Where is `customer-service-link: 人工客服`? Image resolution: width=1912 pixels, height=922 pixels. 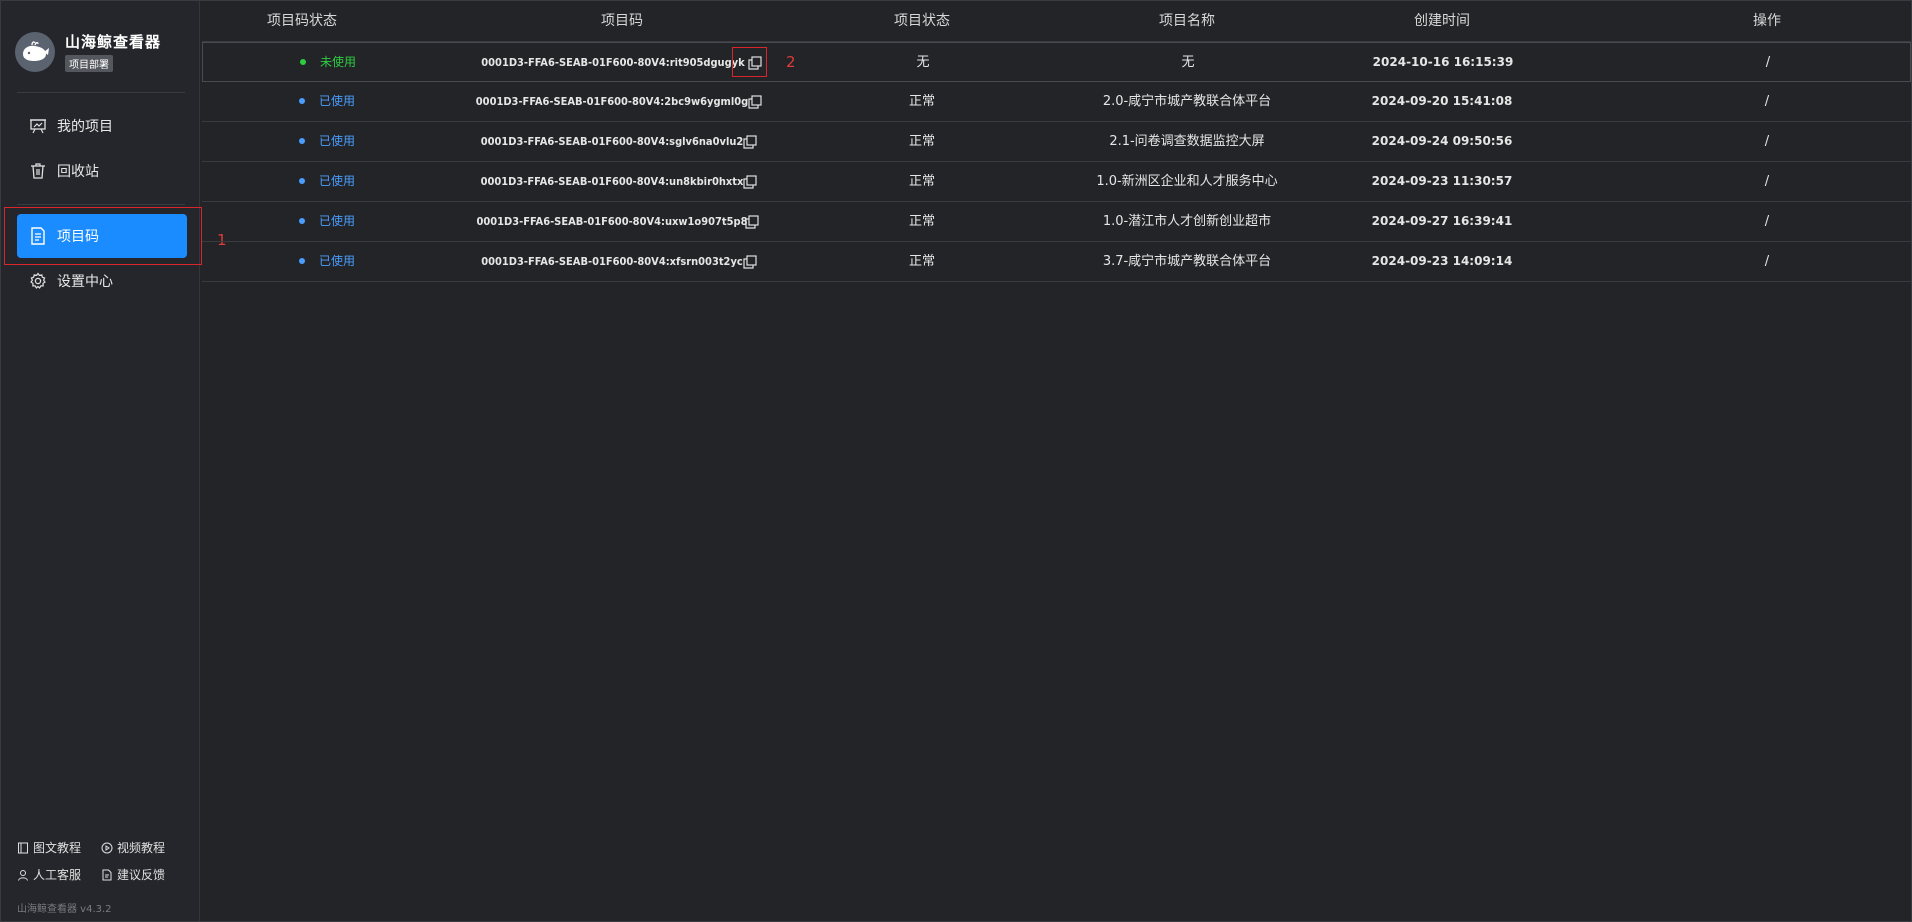
customer-service-link: 人工客服 is located at coordinates (59, 874).